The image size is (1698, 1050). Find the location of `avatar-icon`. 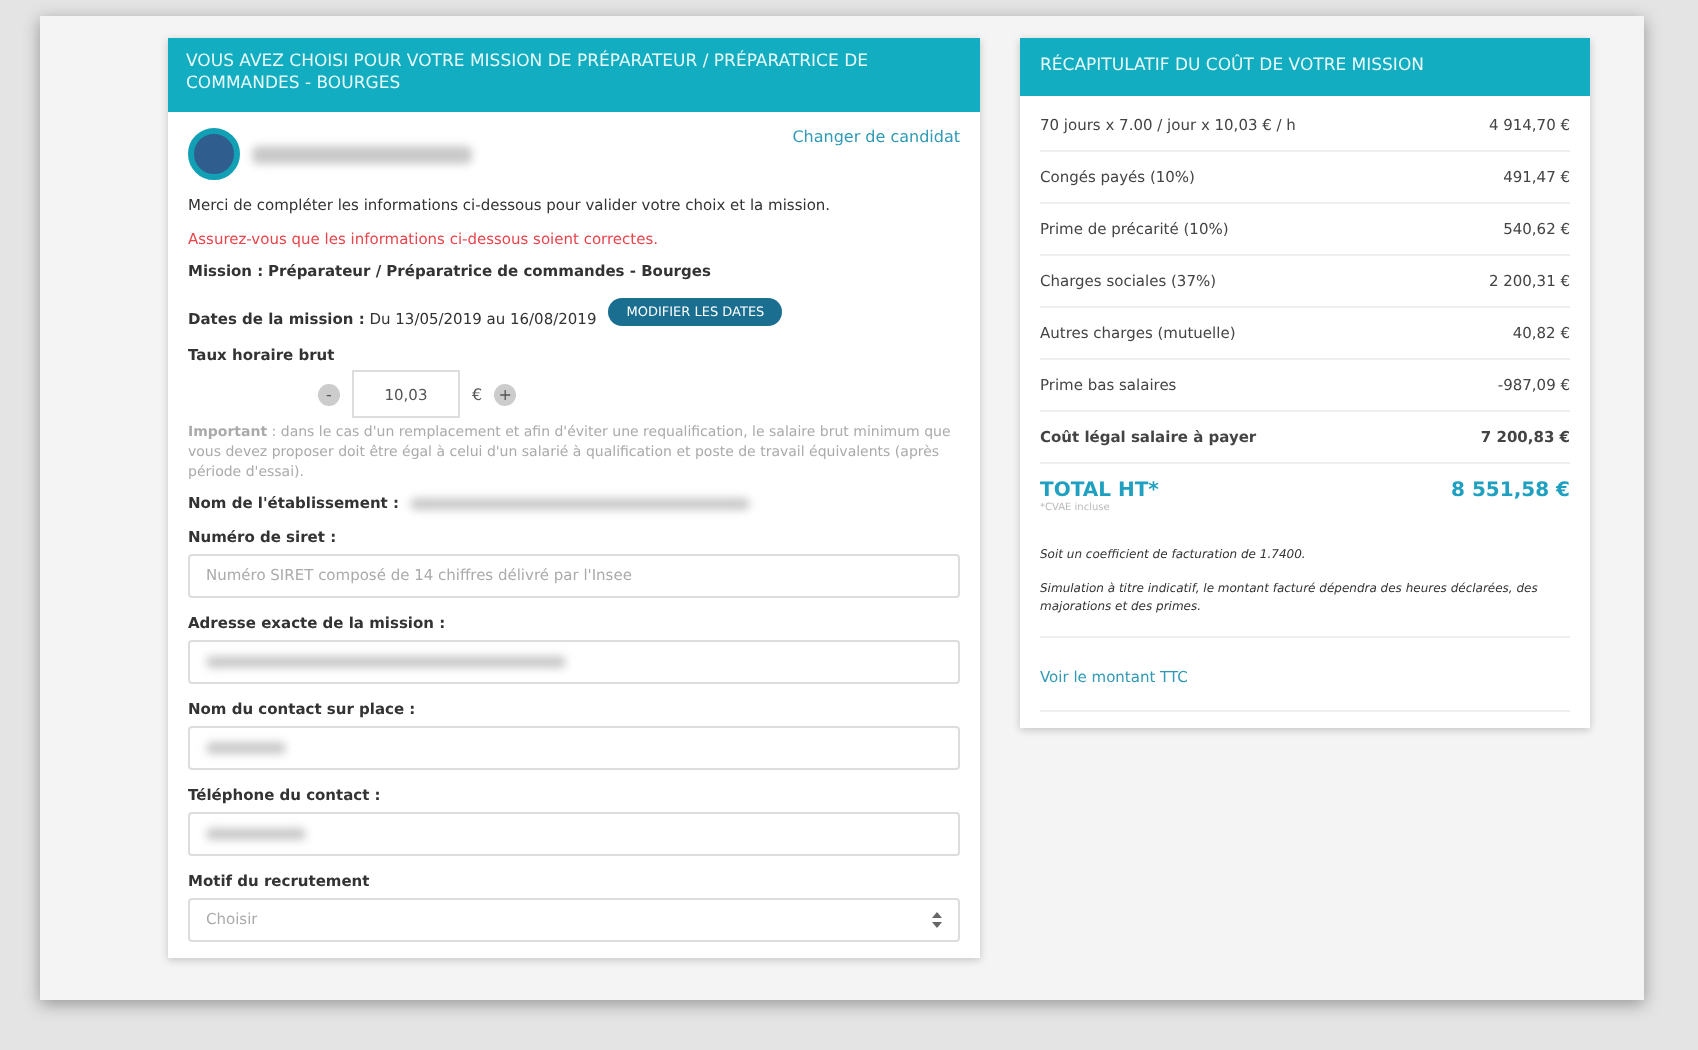

avatar-icon is located at coordinates (214, 154).